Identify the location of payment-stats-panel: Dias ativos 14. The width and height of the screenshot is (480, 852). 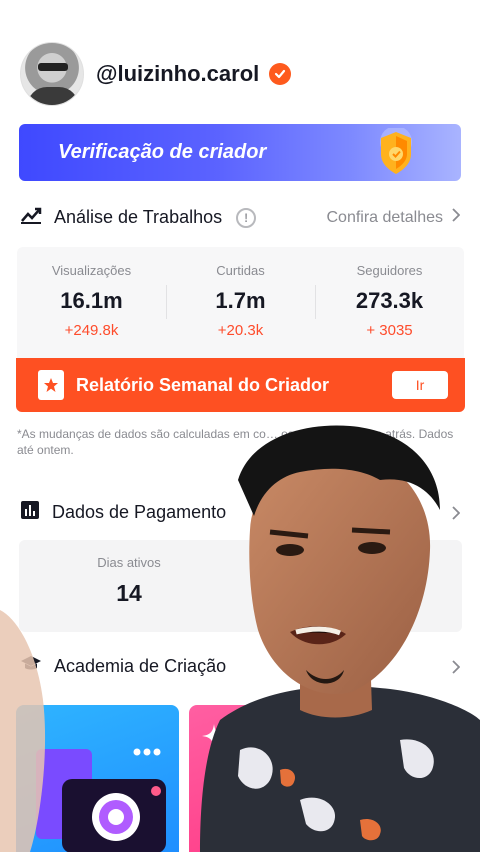
(240, 586).